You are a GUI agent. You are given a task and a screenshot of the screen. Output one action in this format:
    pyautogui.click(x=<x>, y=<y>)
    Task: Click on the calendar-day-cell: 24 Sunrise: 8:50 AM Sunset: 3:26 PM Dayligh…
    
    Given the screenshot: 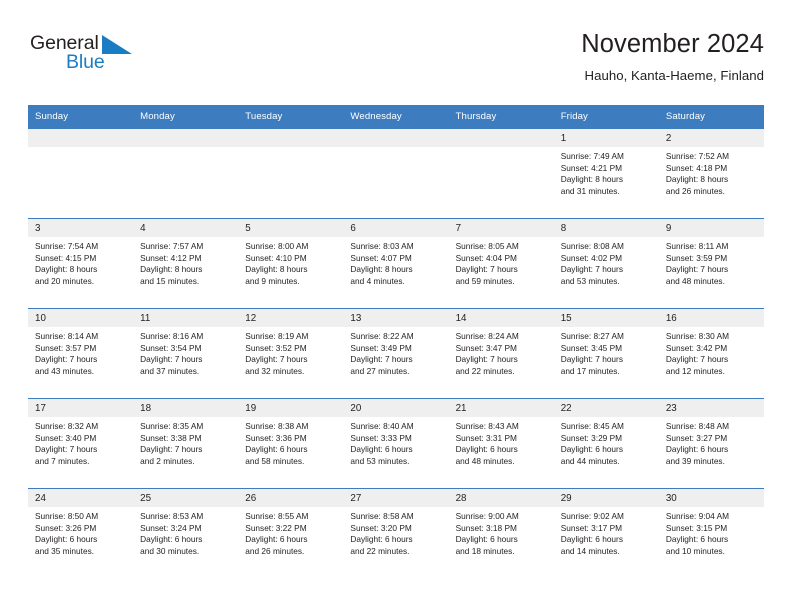 What is the action you would take?
    pyautogui.click(x=81, y=533)
    